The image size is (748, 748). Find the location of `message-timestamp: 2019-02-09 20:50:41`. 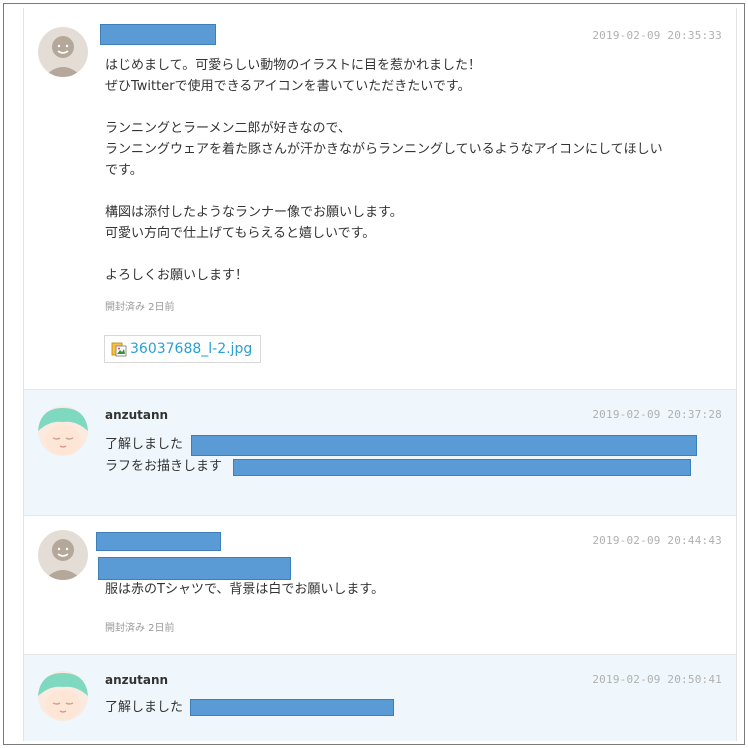

message-timestamp: 2019-02-09 20:50:41 is located at coordinates (657, 679).